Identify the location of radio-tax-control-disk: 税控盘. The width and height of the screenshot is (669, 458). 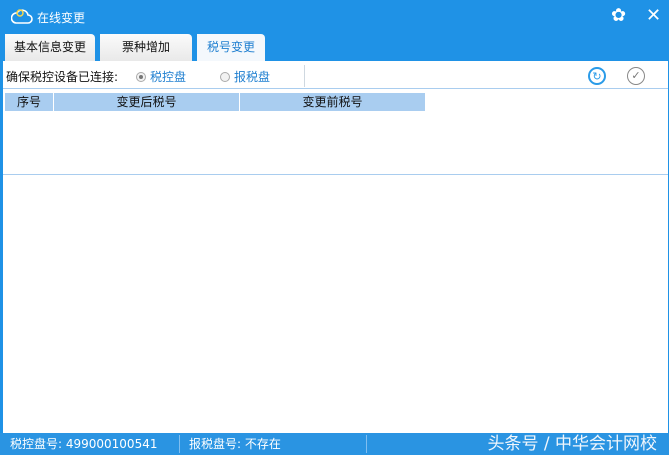
(161, 76).